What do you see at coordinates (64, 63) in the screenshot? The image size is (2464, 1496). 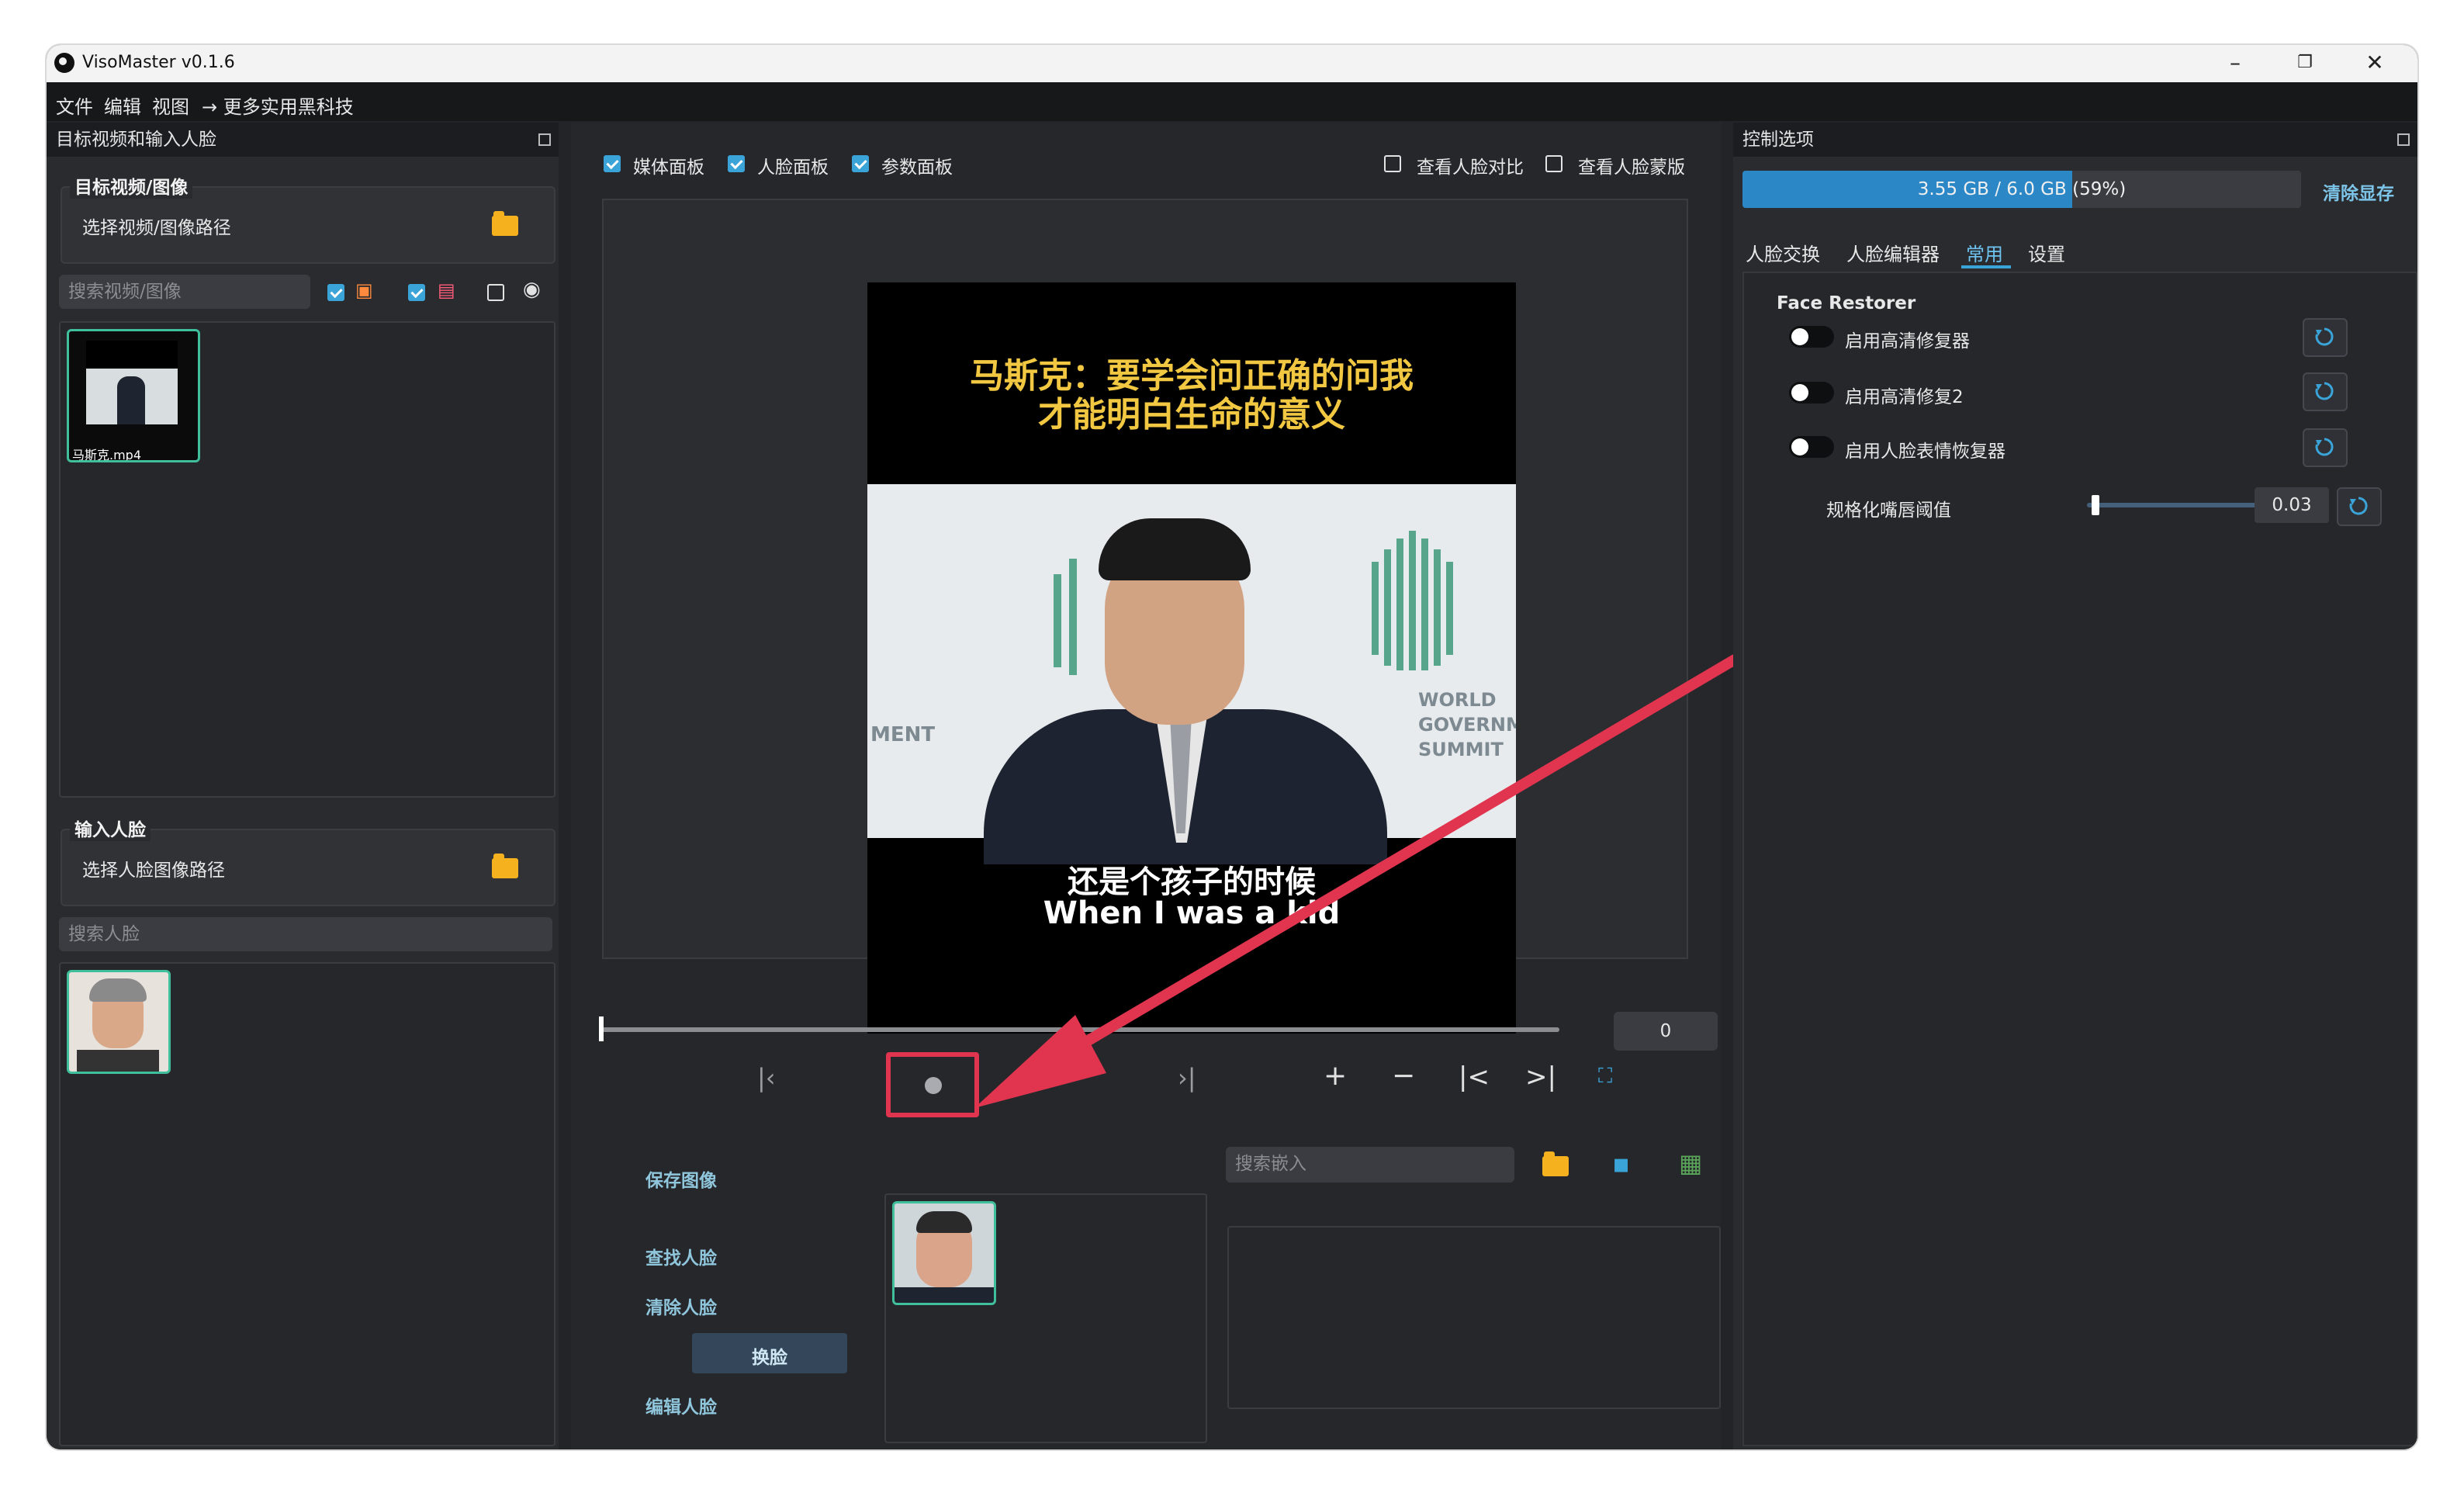 I see `app-logo-icon` at bounding box center [64, 63].